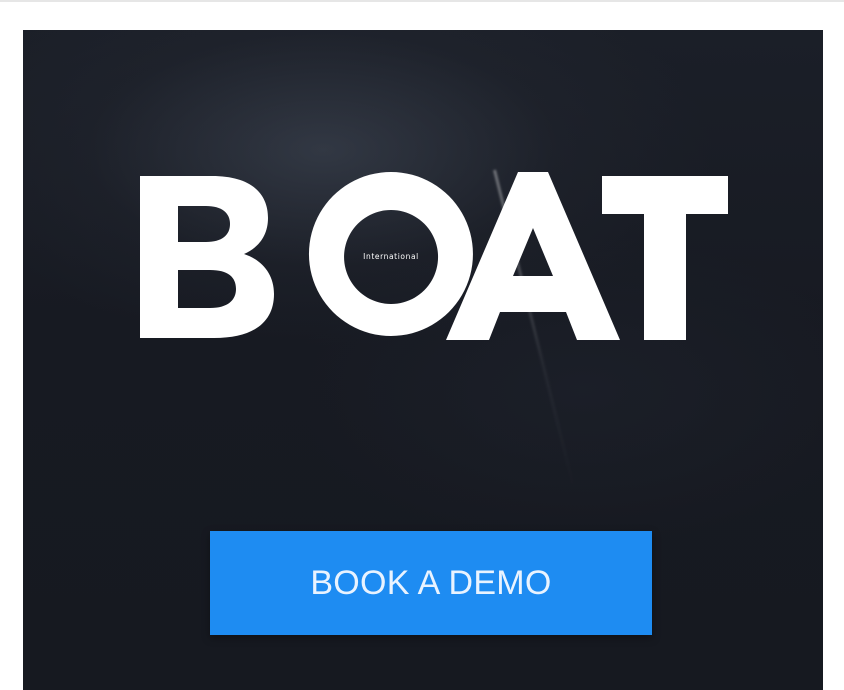  Describe the element at coordinates (391, 256) in the screenshot. I see `logo-inner-label: International` at that location.